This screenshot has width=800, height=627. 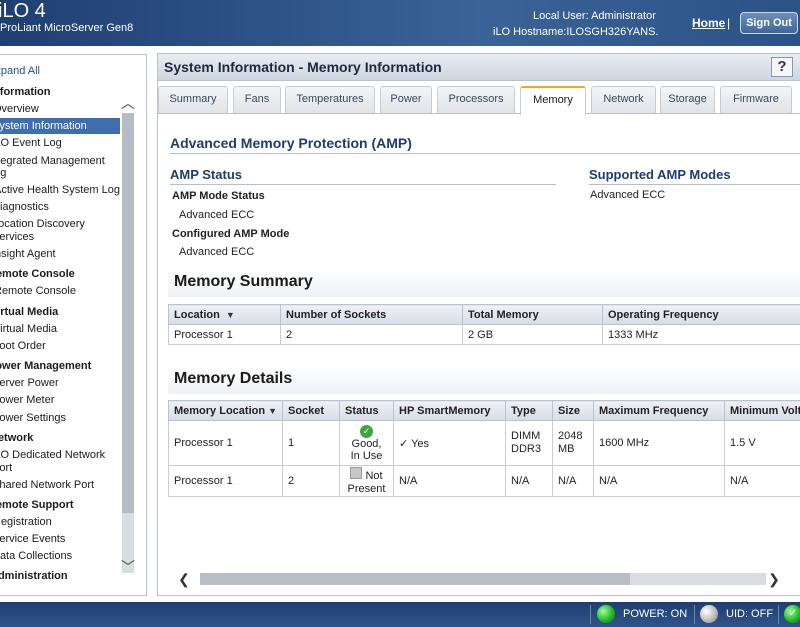 I want to click on scroll-up-icon: ︿, so click(x=128, y=102).